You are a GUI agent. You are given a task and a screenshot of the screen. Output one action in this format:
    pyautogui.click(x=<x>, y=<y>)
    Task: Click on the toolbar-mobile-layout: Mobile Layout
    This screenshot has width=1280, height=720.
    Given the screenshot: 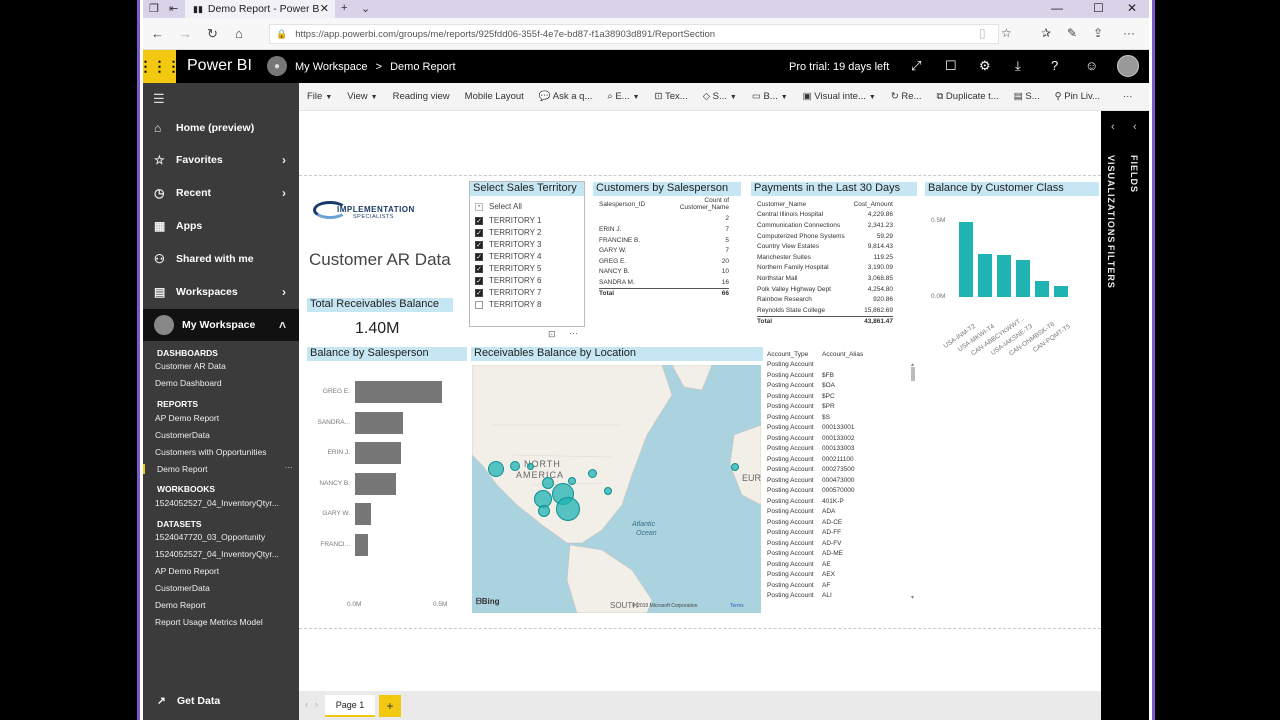 What is the action you would take?
    pyautogui.click(x=494, y=96)
    